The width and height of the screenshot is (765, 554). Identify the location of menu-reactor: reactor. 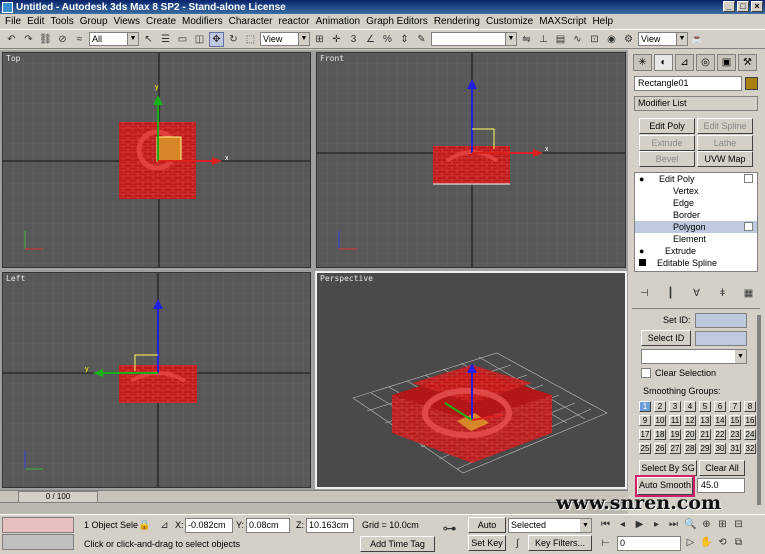
(294, 21).